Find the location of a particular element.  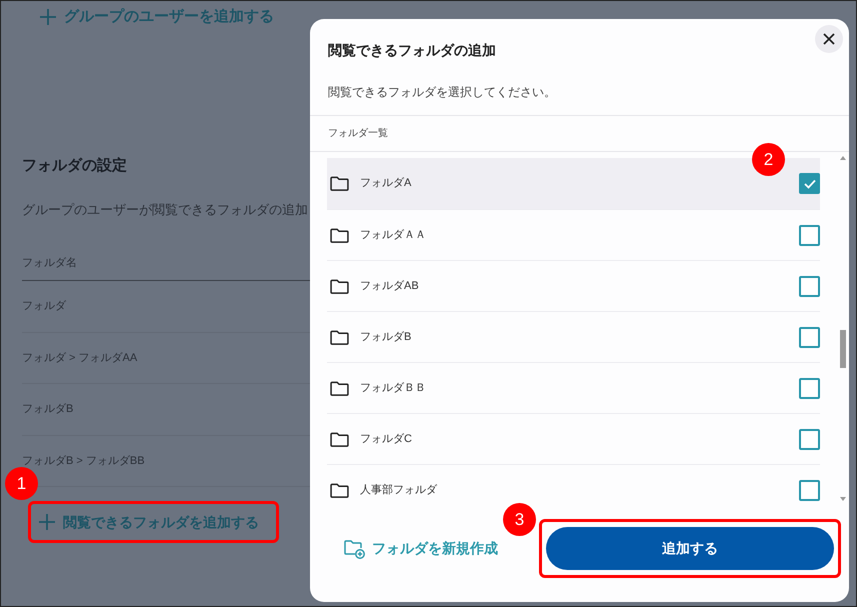

folder-row: フォルダAB is located at coordinates (573, 285).